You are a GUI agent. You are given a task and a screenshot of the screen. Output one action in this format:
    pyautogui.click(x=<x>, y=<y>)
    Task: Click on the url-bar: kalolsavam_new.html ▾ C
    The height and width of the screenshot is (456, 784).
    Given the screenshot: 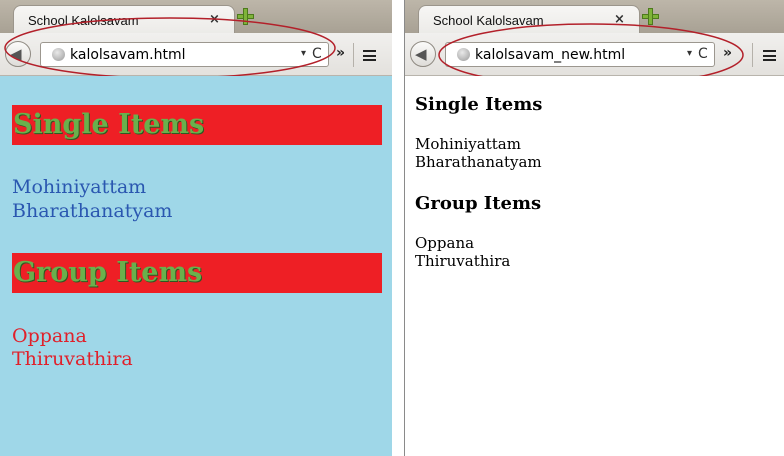 What is the action you would take?
    pyautogui.click(x=580, y=54)
    